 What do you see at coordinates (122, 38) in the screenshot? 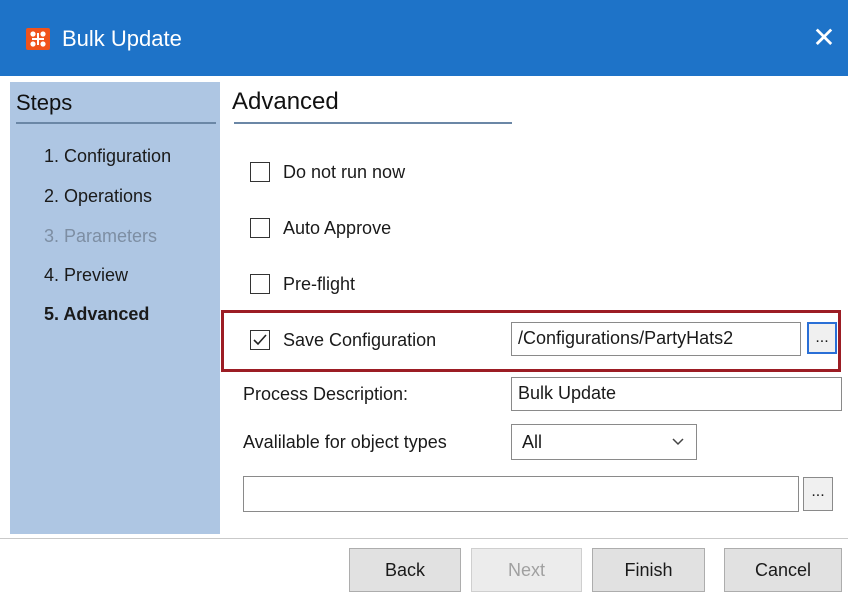
I see `window-title: Bulk Update` at bounding box center [122, 38].